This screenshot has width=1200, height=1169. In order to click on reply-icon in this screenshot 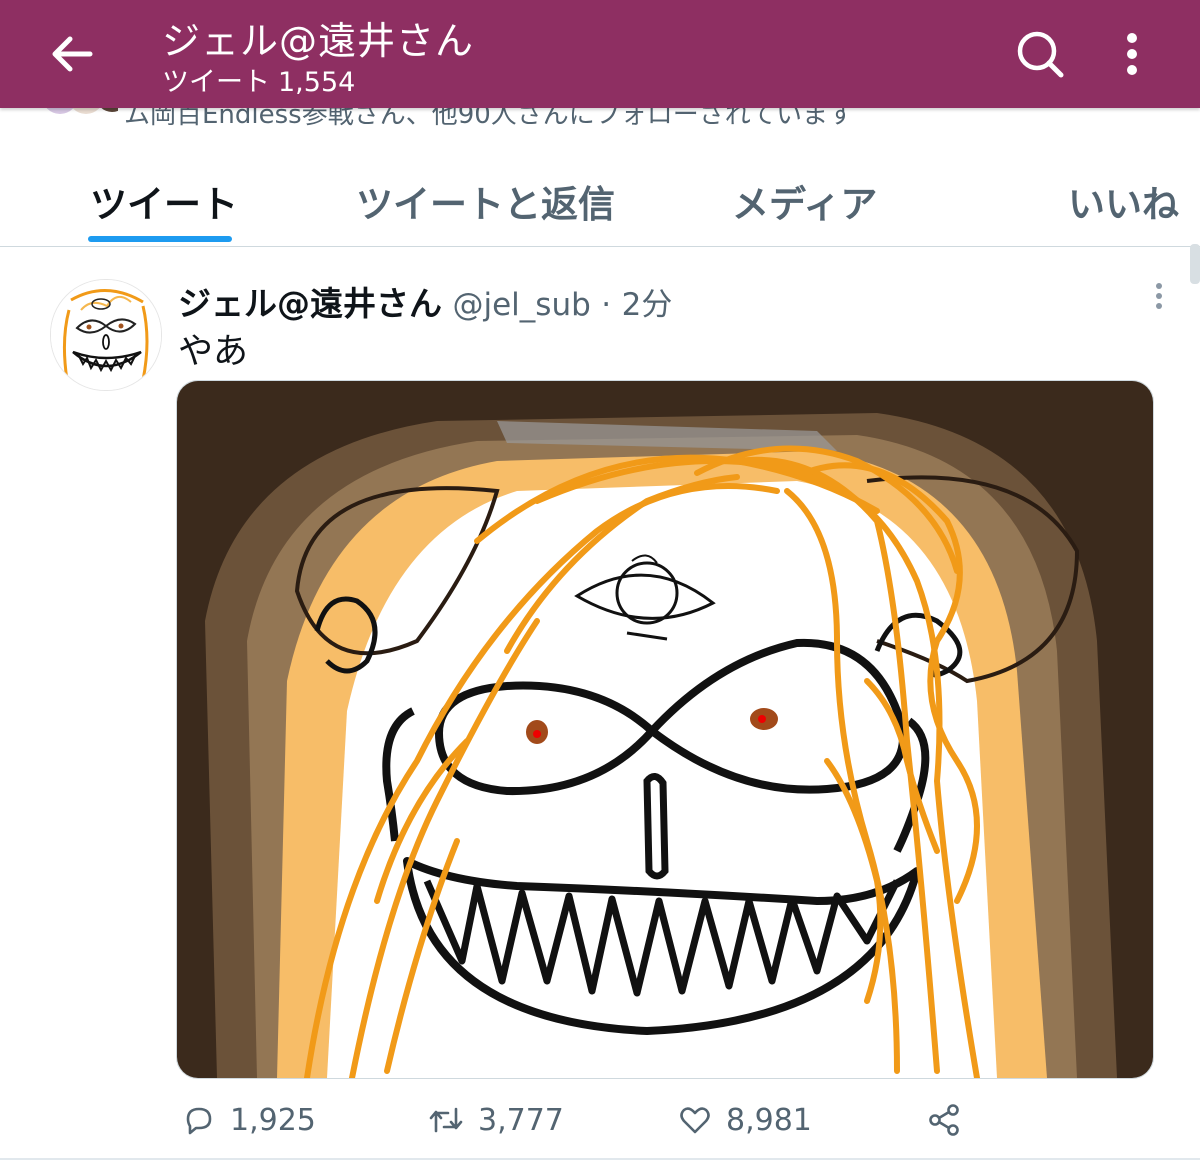, I will do `click(199, 1121)`.